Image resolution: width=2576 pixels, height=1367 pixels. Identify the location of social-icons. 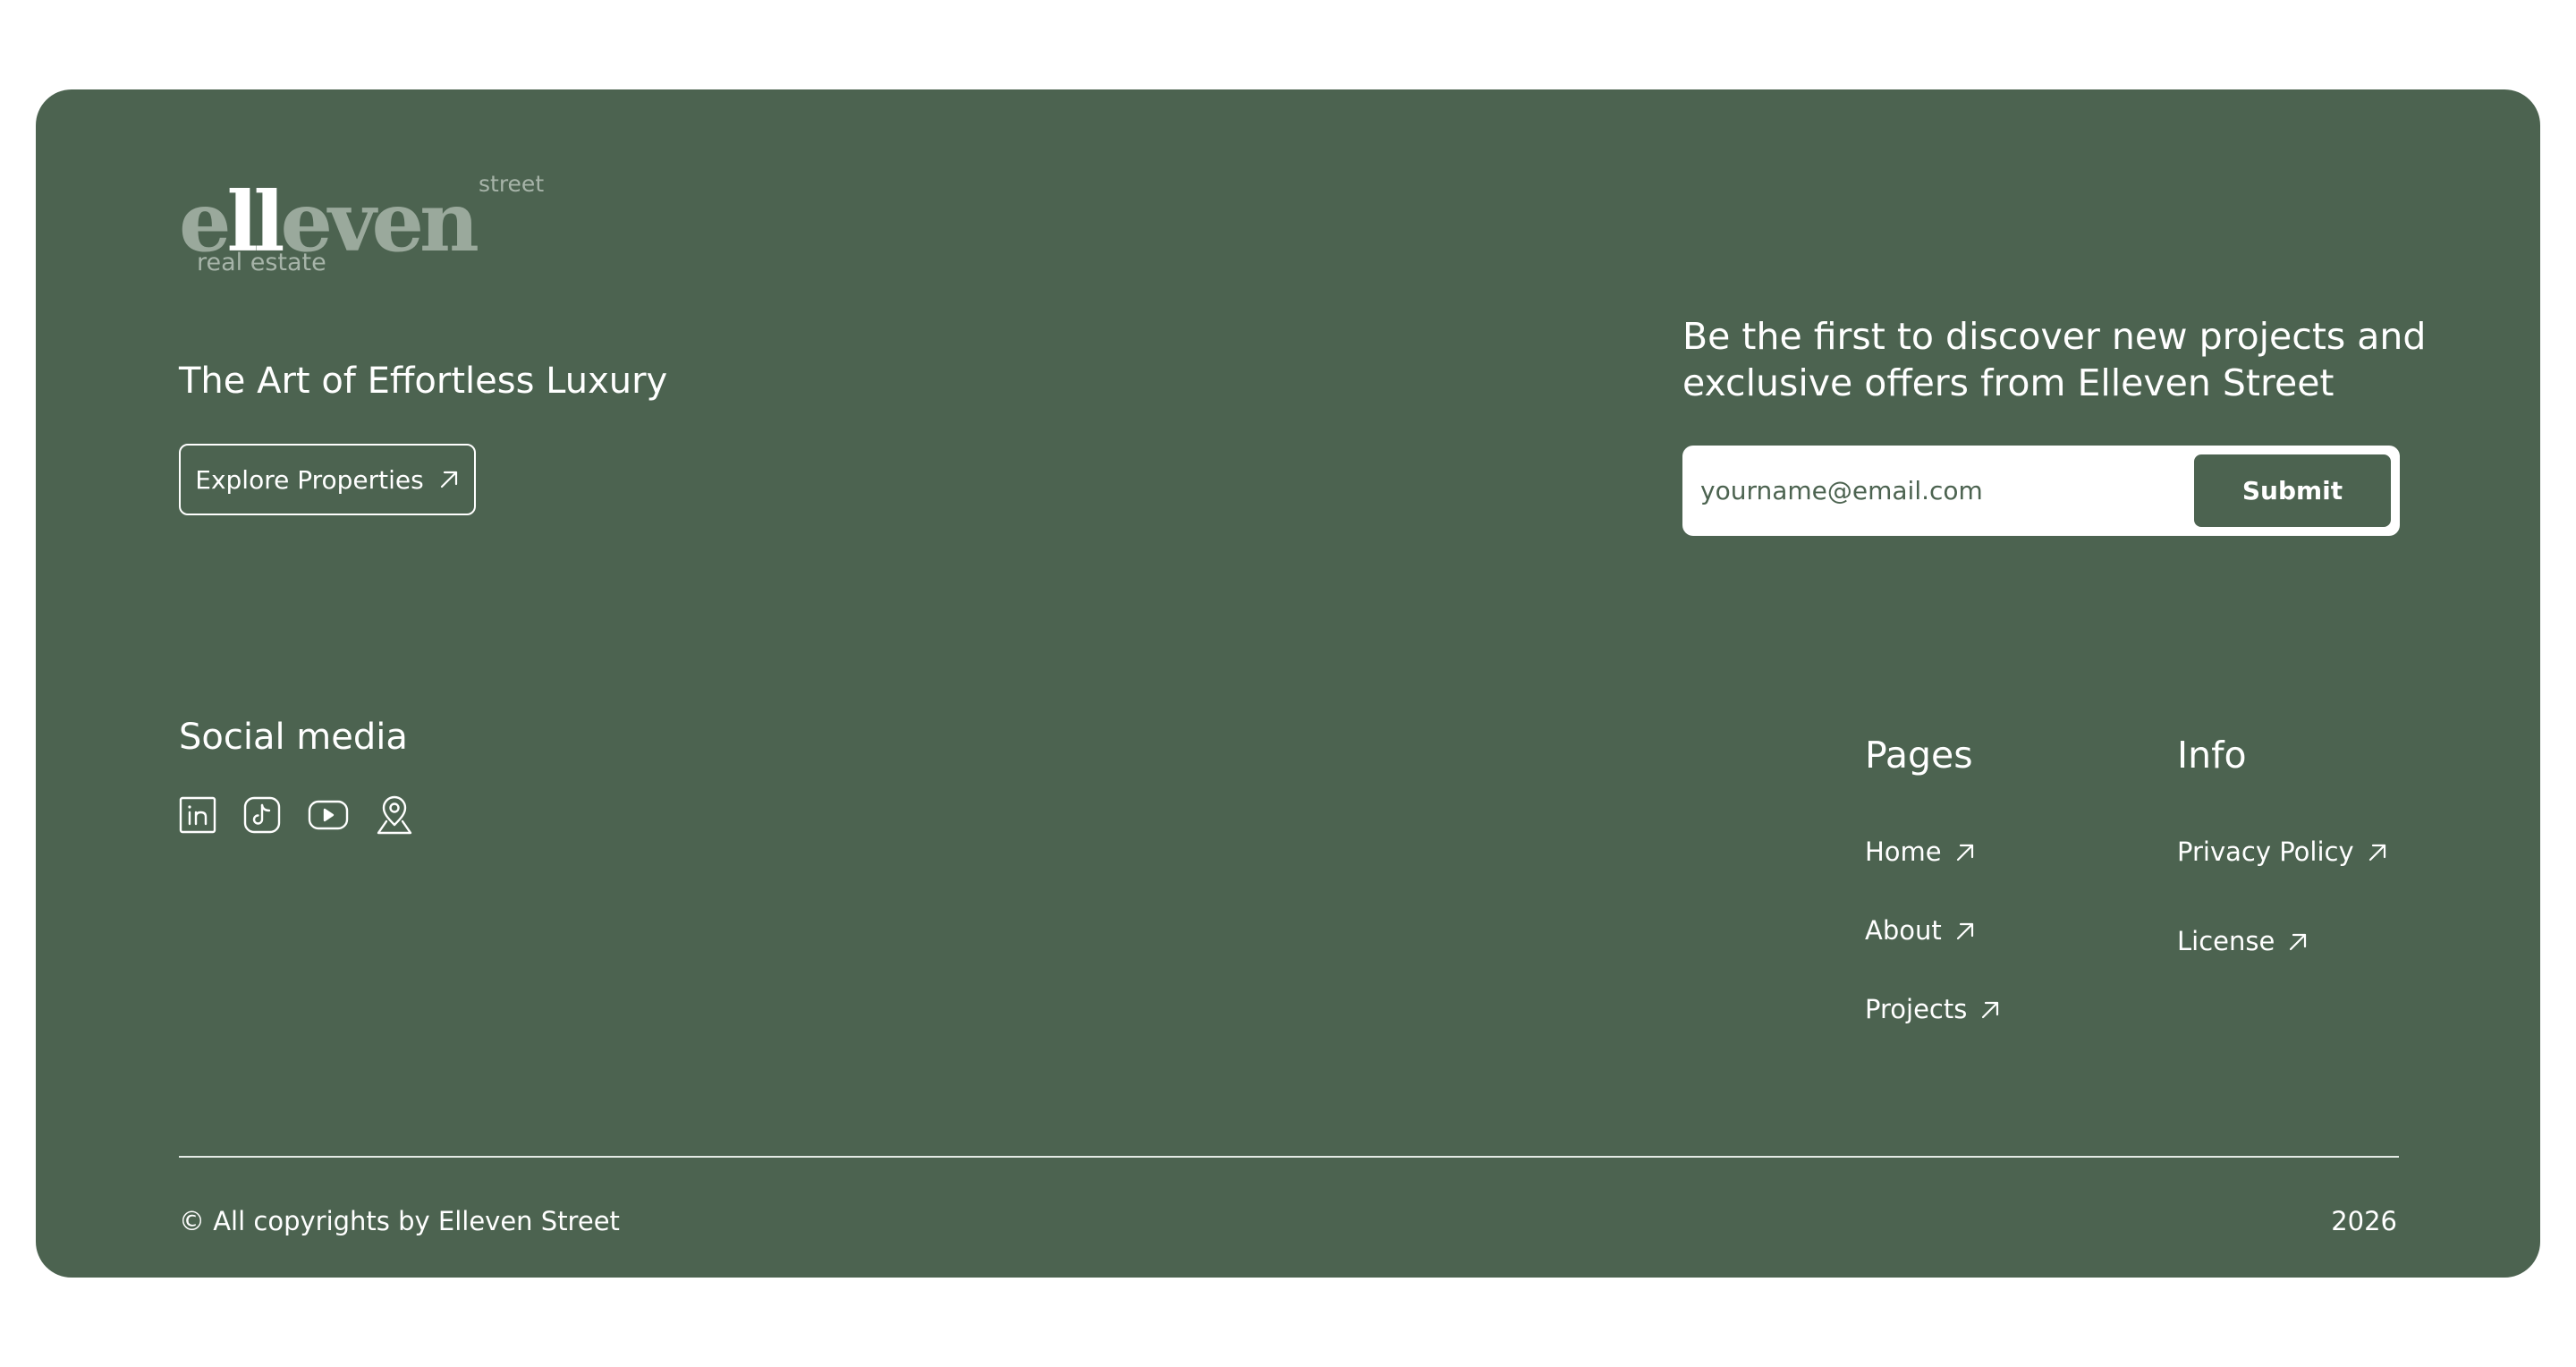
(296, 815).